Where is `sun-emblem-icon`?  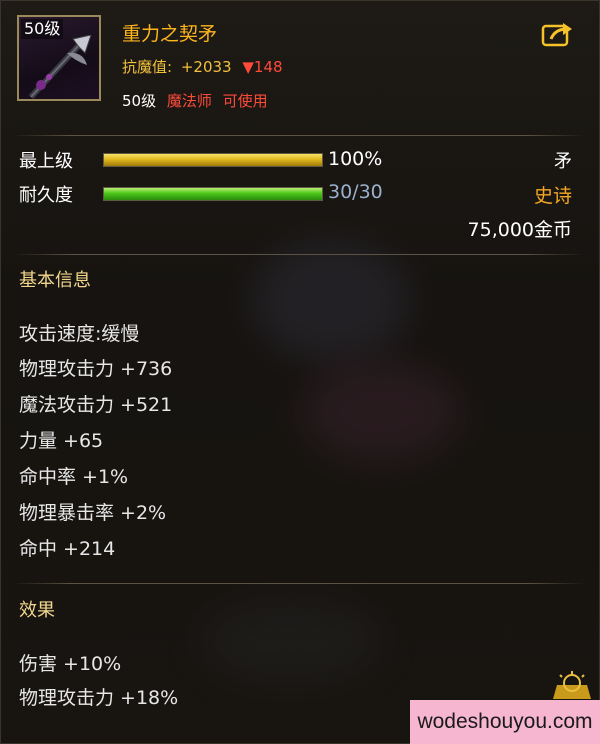 sun-emblem-icon is located at coordinates (572, 685).